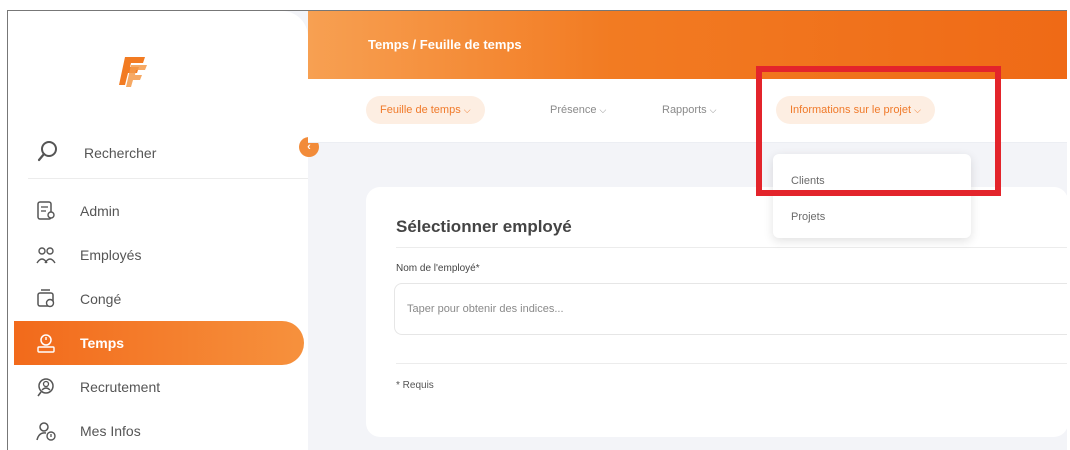 This screenshot has height=450, width=1070. I want to click on leave-icon, so click(46, 299).